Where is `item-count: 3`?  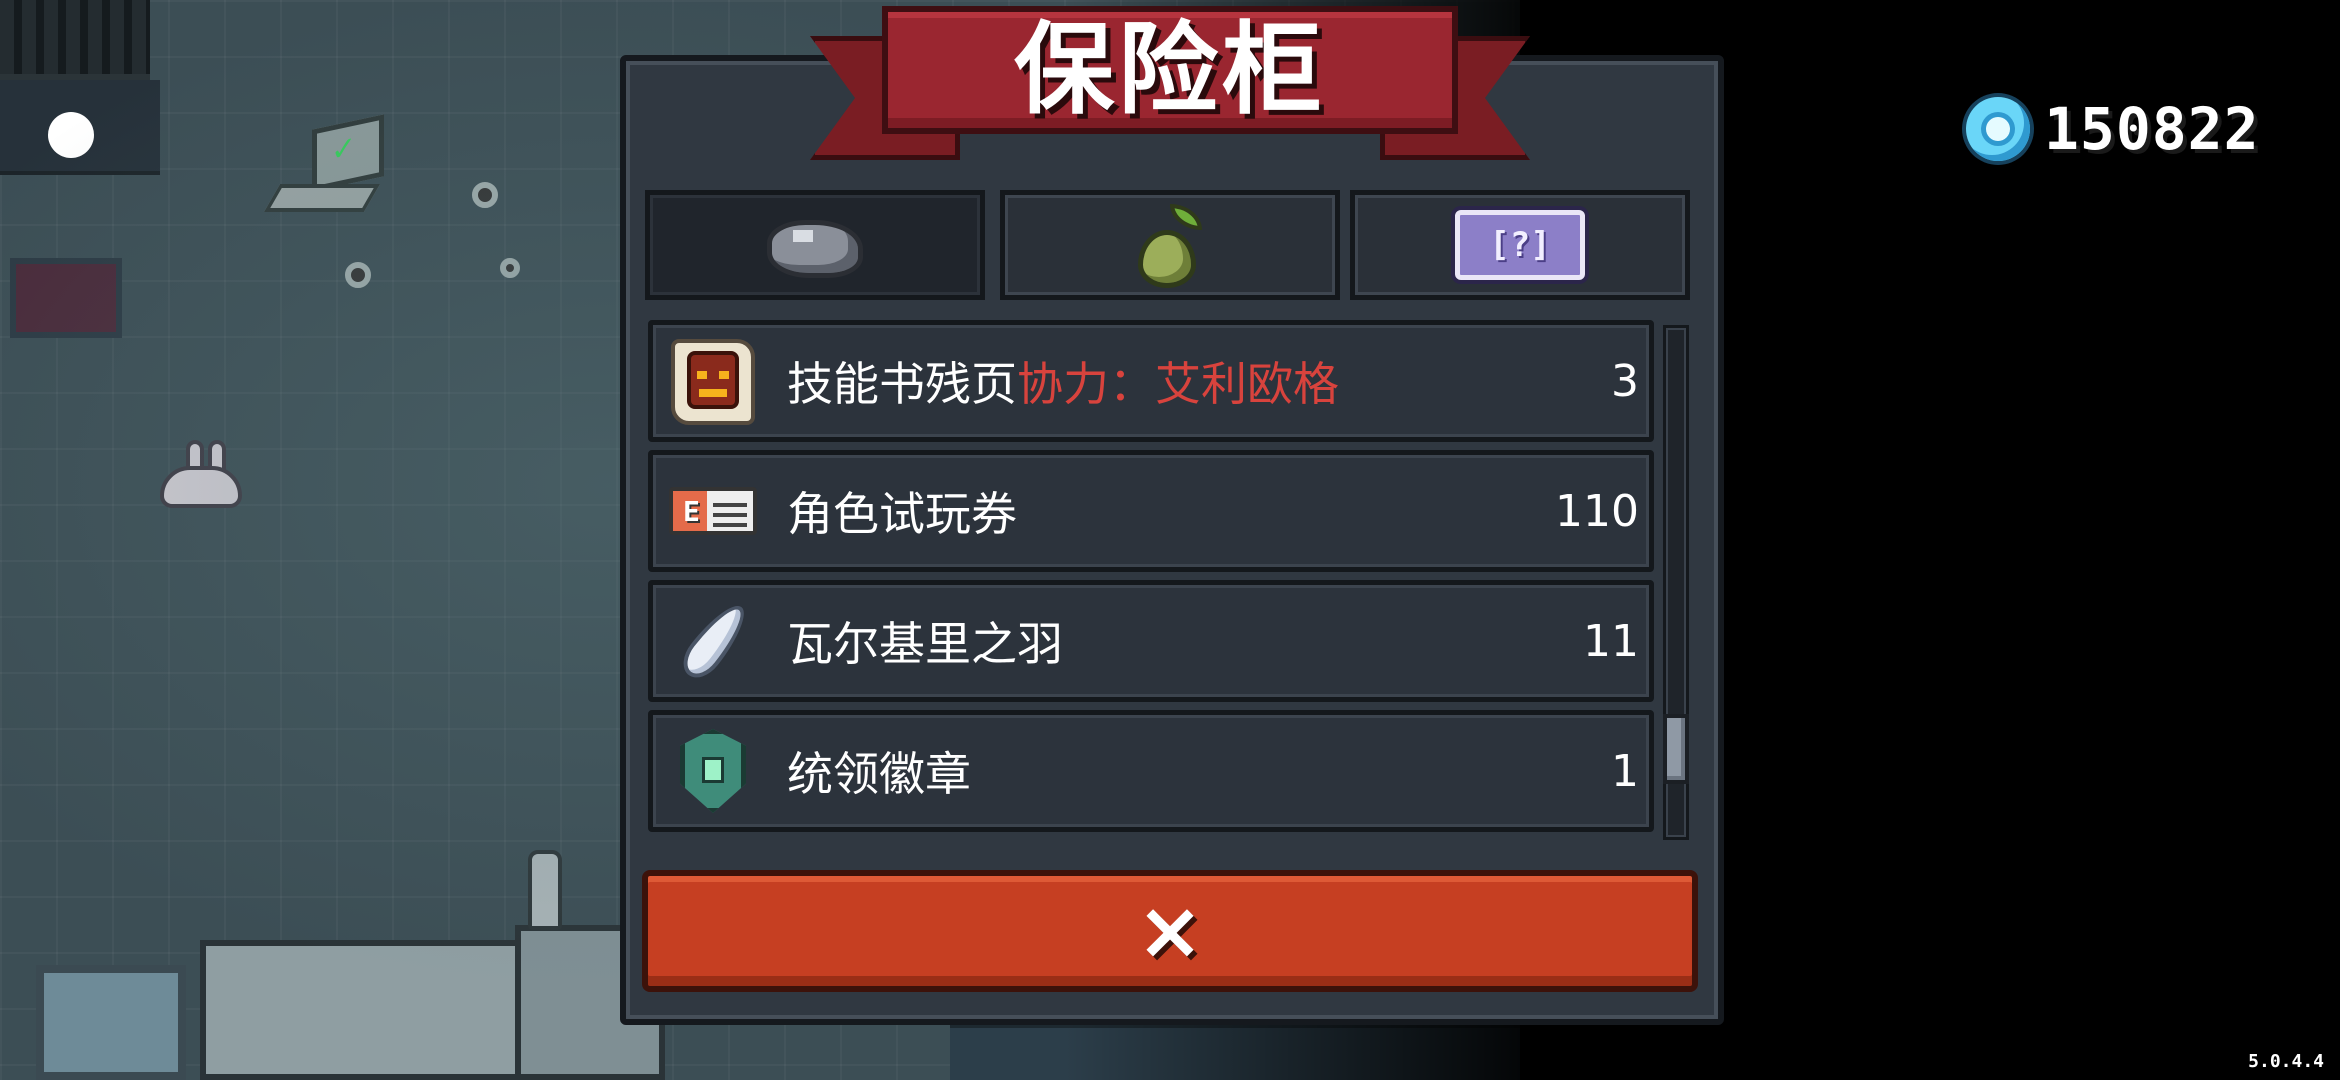 item-count: 3 is located at coordinates (1625, 381).